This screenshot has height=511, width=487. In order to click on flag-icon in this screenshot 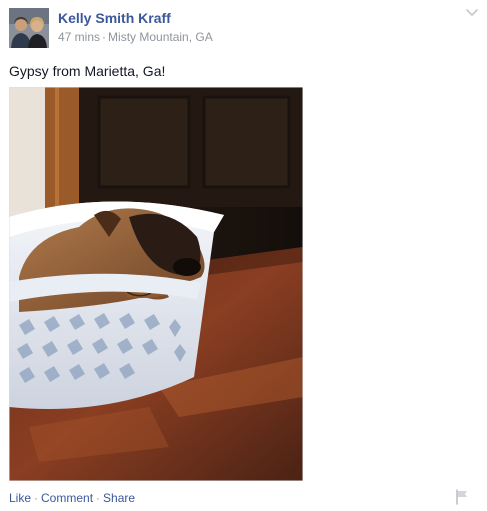, I will do `click(462, 497)`.